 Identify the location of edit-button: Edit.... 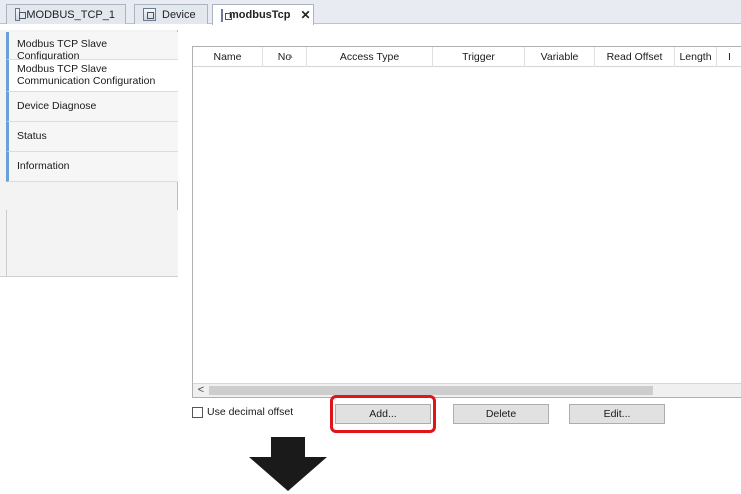
(617, 414).